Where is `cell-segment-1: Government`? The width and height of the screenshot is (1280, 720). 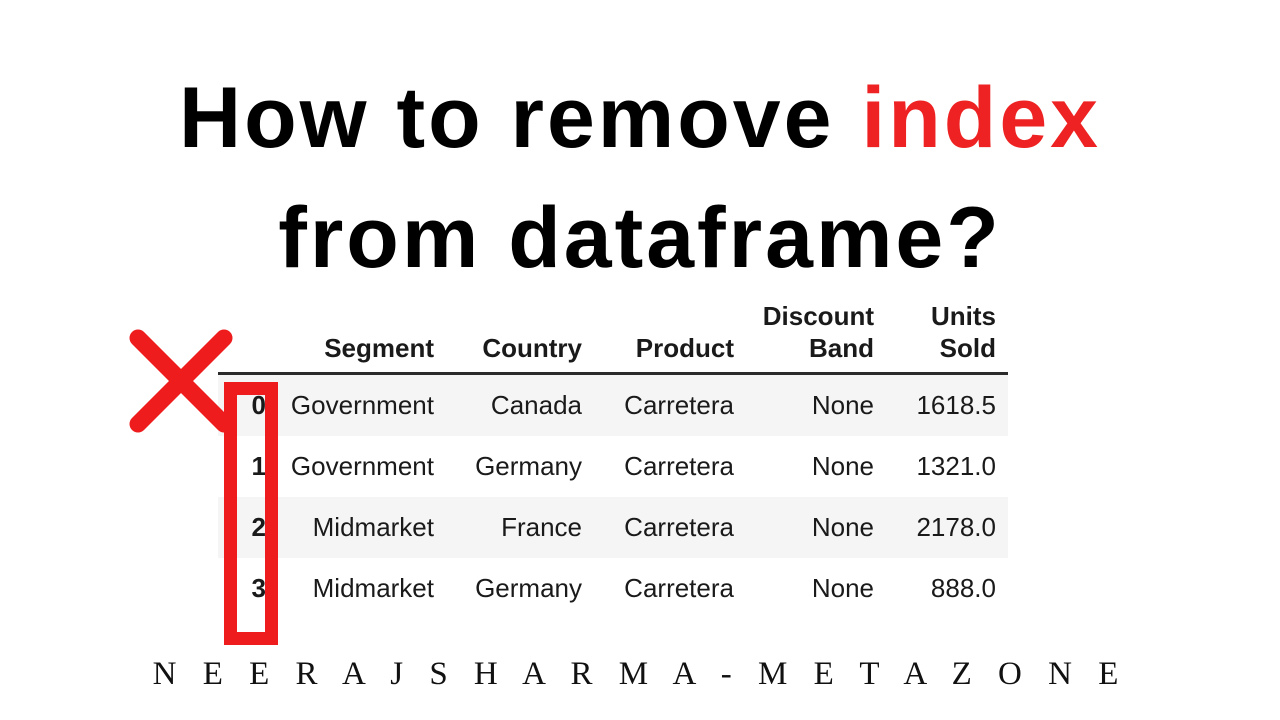
cell-segment-1: Government is located at coordinates (361, 466).